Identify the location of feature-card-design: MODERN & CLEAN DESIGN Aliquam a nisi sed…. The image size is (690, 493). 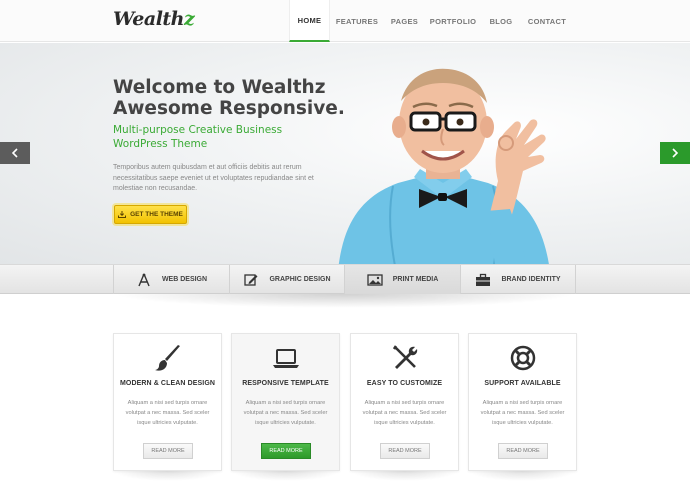
(167, 402).